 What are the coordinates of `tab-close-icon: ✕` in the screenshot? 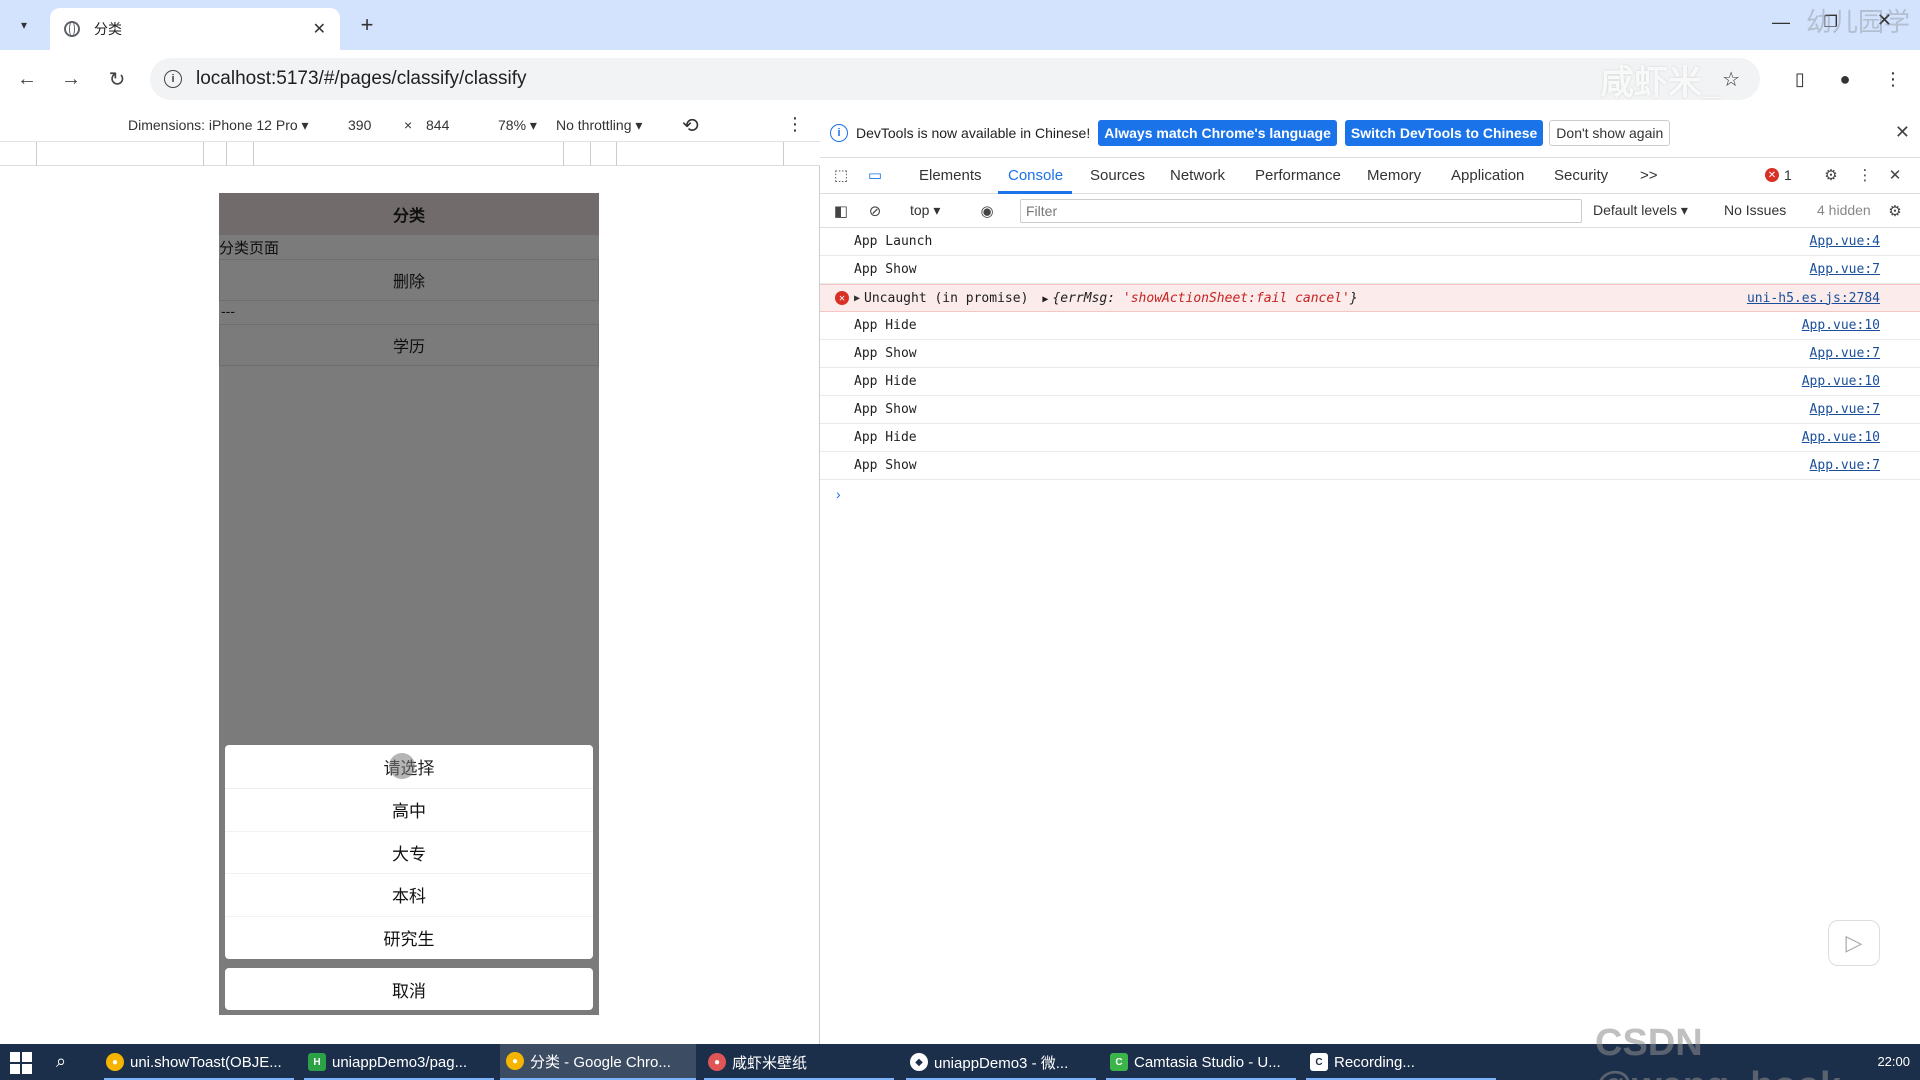 It's located at (319, 29).